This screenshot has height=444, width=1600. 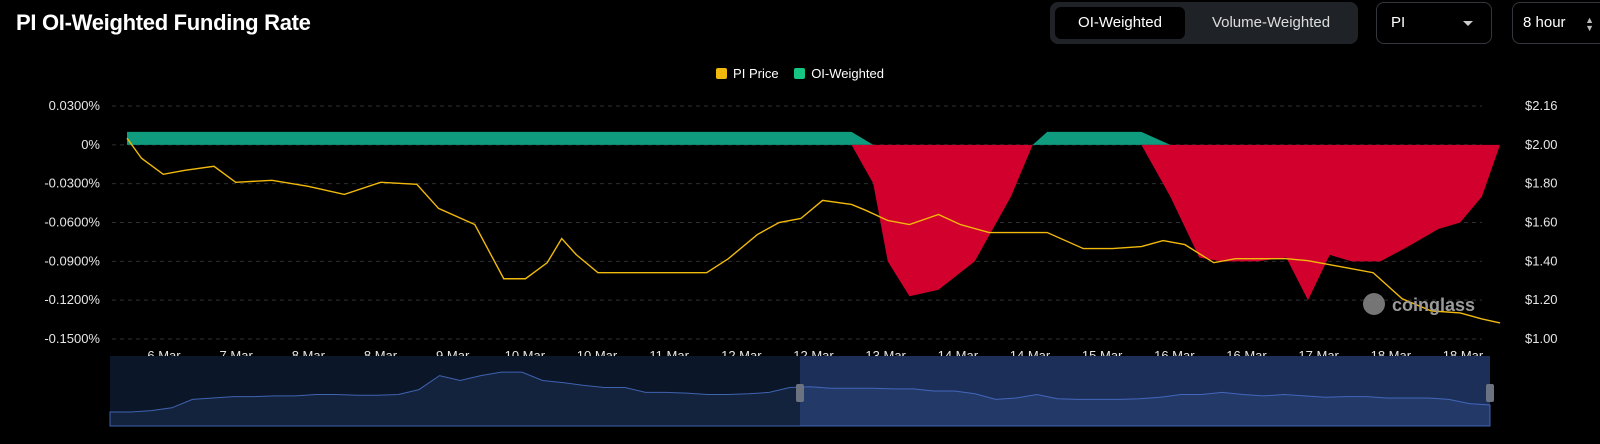 What do you see at coordinates (75, 105) in the screenshot?
I see `y-left-tick-label: 0.0300%` at bounding box center [75, 105].